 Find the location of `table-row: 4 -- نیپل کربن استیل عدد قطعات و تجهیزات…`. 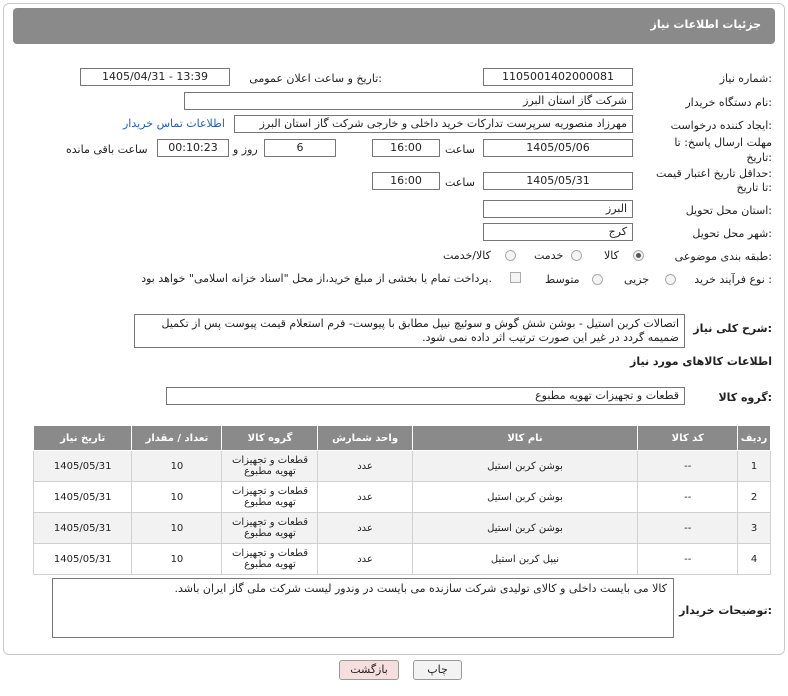

table-row: 4 -- نیپل کربن استیل عدد قطعات و تجهیزات… is located at coordinates (401, 559).